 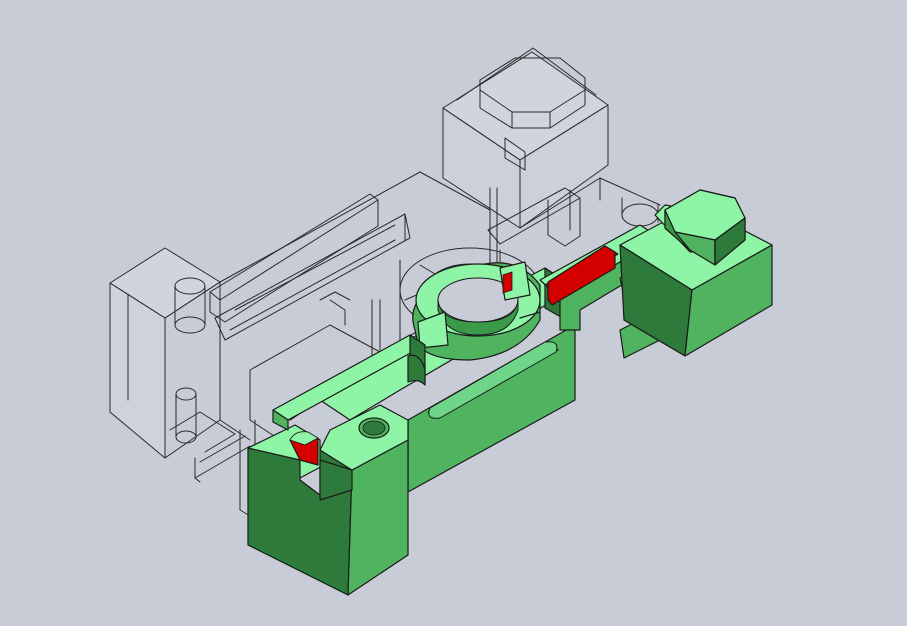 What do you see at coordinates (525, 138) in the screenshot?
I see `tower-wireframe` at bounding box center [525, 138].